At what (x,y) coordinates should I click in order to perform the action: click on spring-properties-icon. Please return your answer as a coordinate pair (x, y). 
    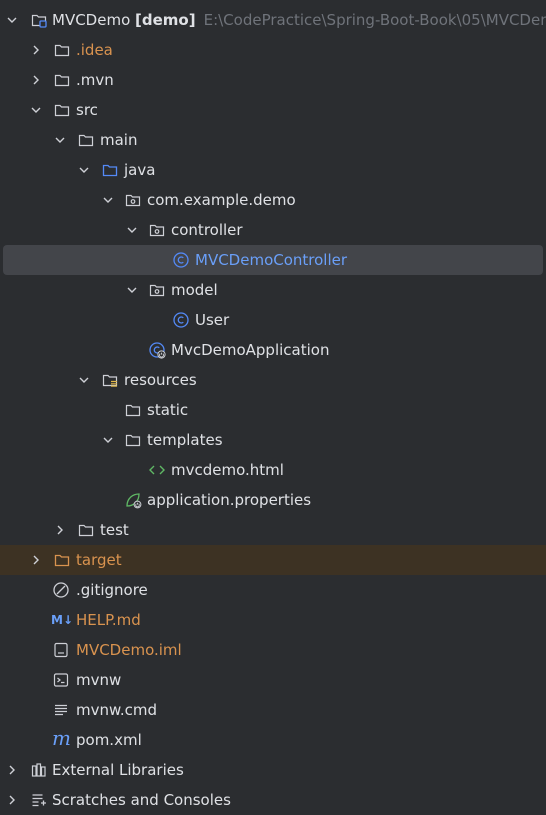
    Looking at the image, I should click on (133, 500).